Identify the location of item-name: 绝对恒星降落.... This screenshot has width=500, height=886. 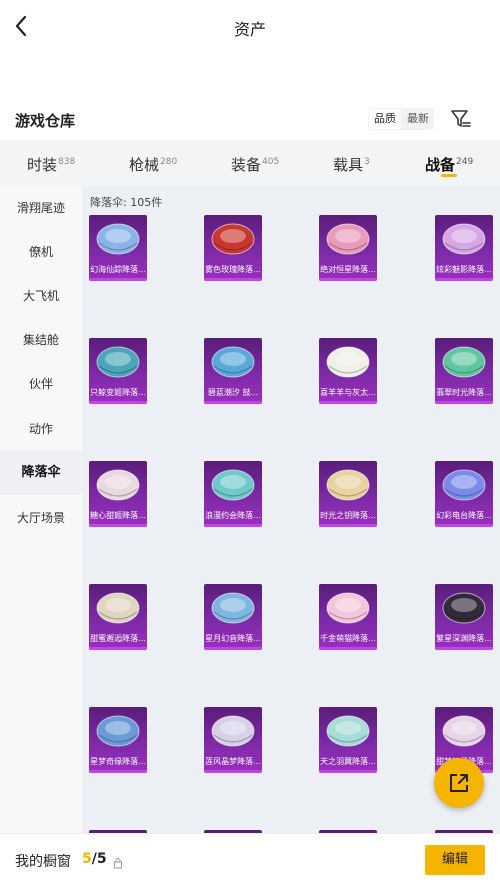
(348, 269).